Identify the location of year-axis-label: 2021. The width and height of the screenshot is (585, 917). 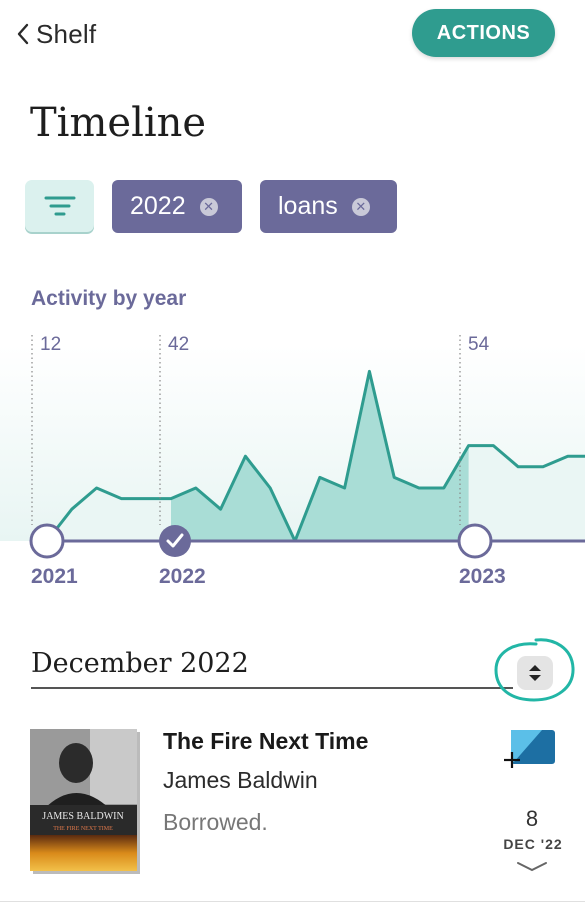
(54, 576).